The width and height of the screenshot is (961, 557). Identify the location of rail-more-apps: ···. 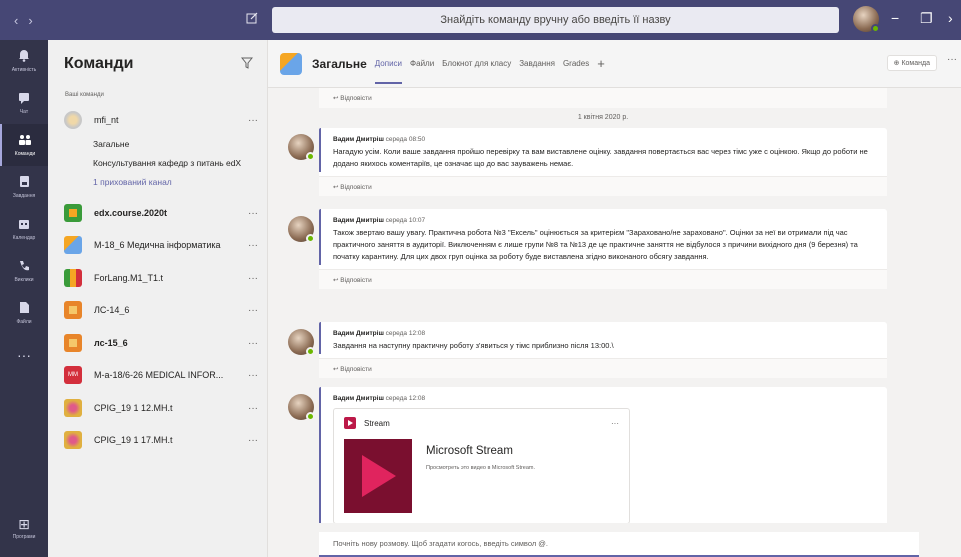
(24, 355).